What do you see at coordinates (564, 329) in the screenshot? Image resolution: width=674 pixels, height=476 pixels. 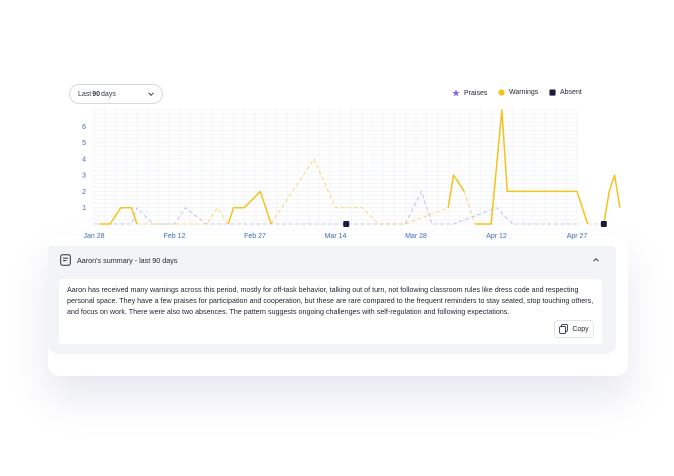 I see `copy-icon` at bounding box center [564, 329].